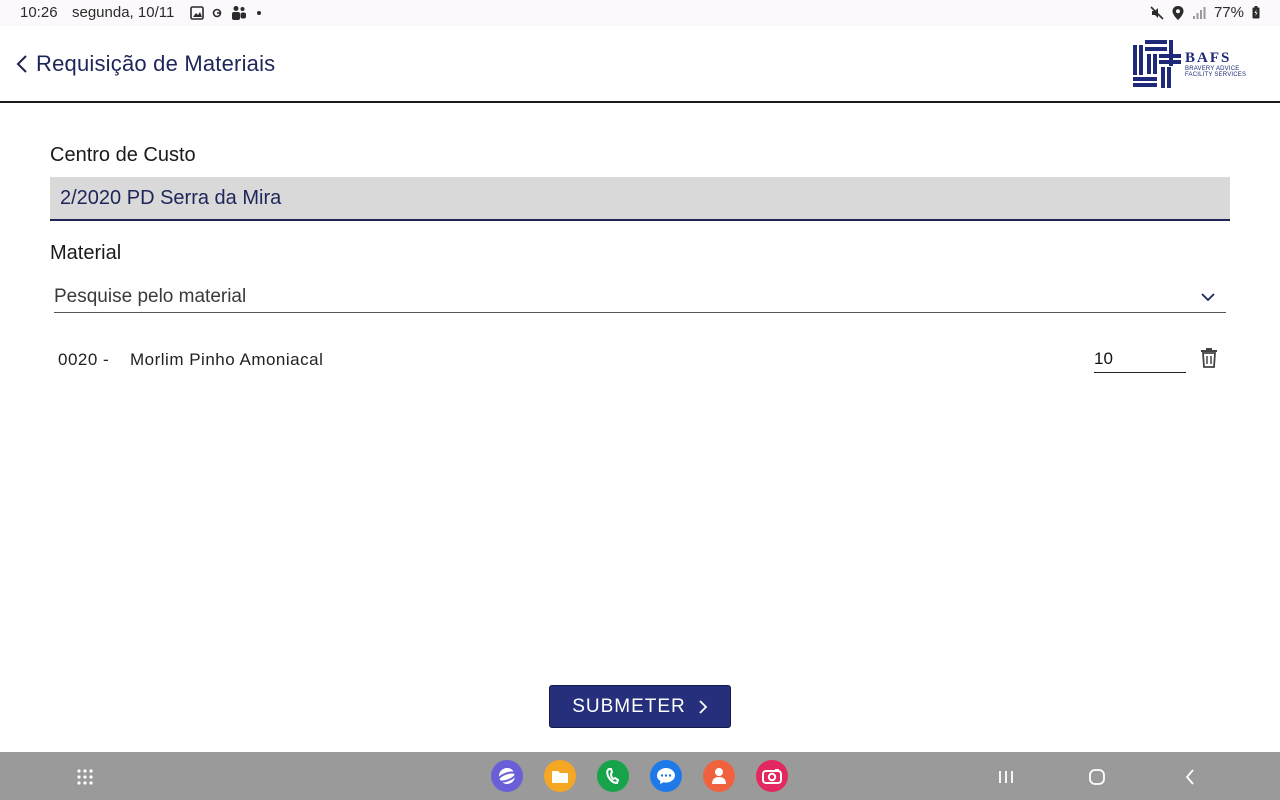 Image resolution: width=1280 pixels, height=800 pixels. I want to click on submit-button: SUBMETER, so click(640, 706).